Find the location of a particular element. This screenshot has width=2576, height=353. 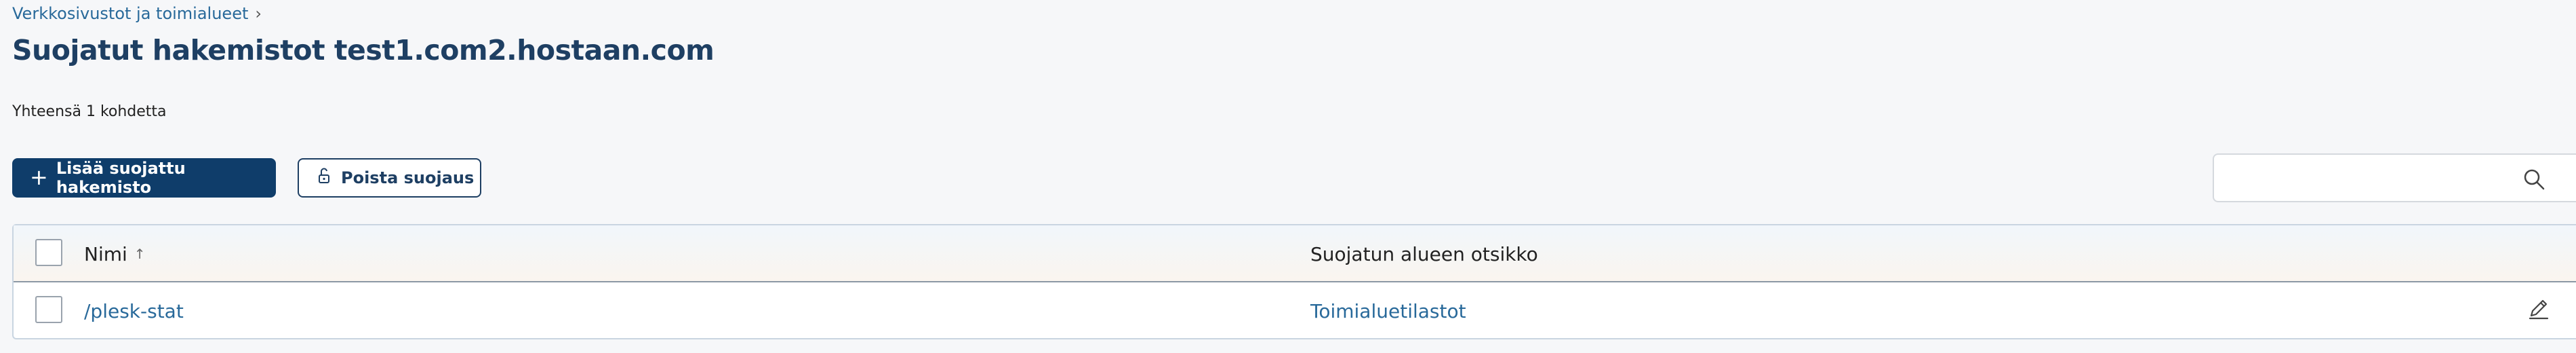

column-header-name: Nimi ↑ is located at coordinates (115, 254).